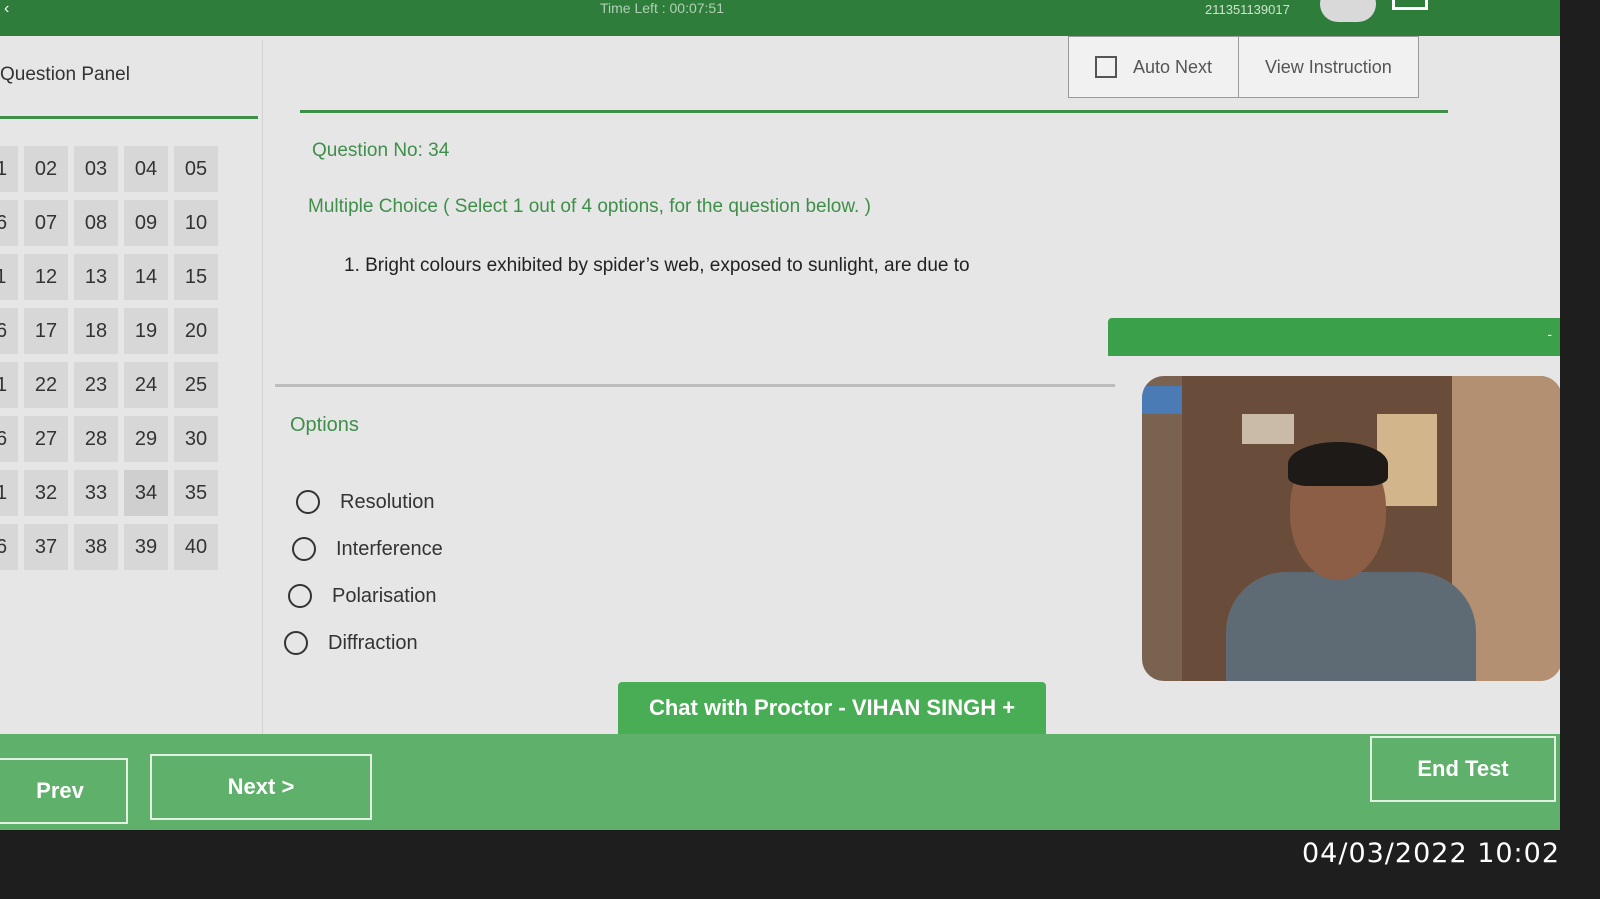 Image resolution: width=1600 pixels, height=899 pixels. Describe the element at coordinates (96, 169) in the screenshot. I see `question-number-03: 03` at that location.